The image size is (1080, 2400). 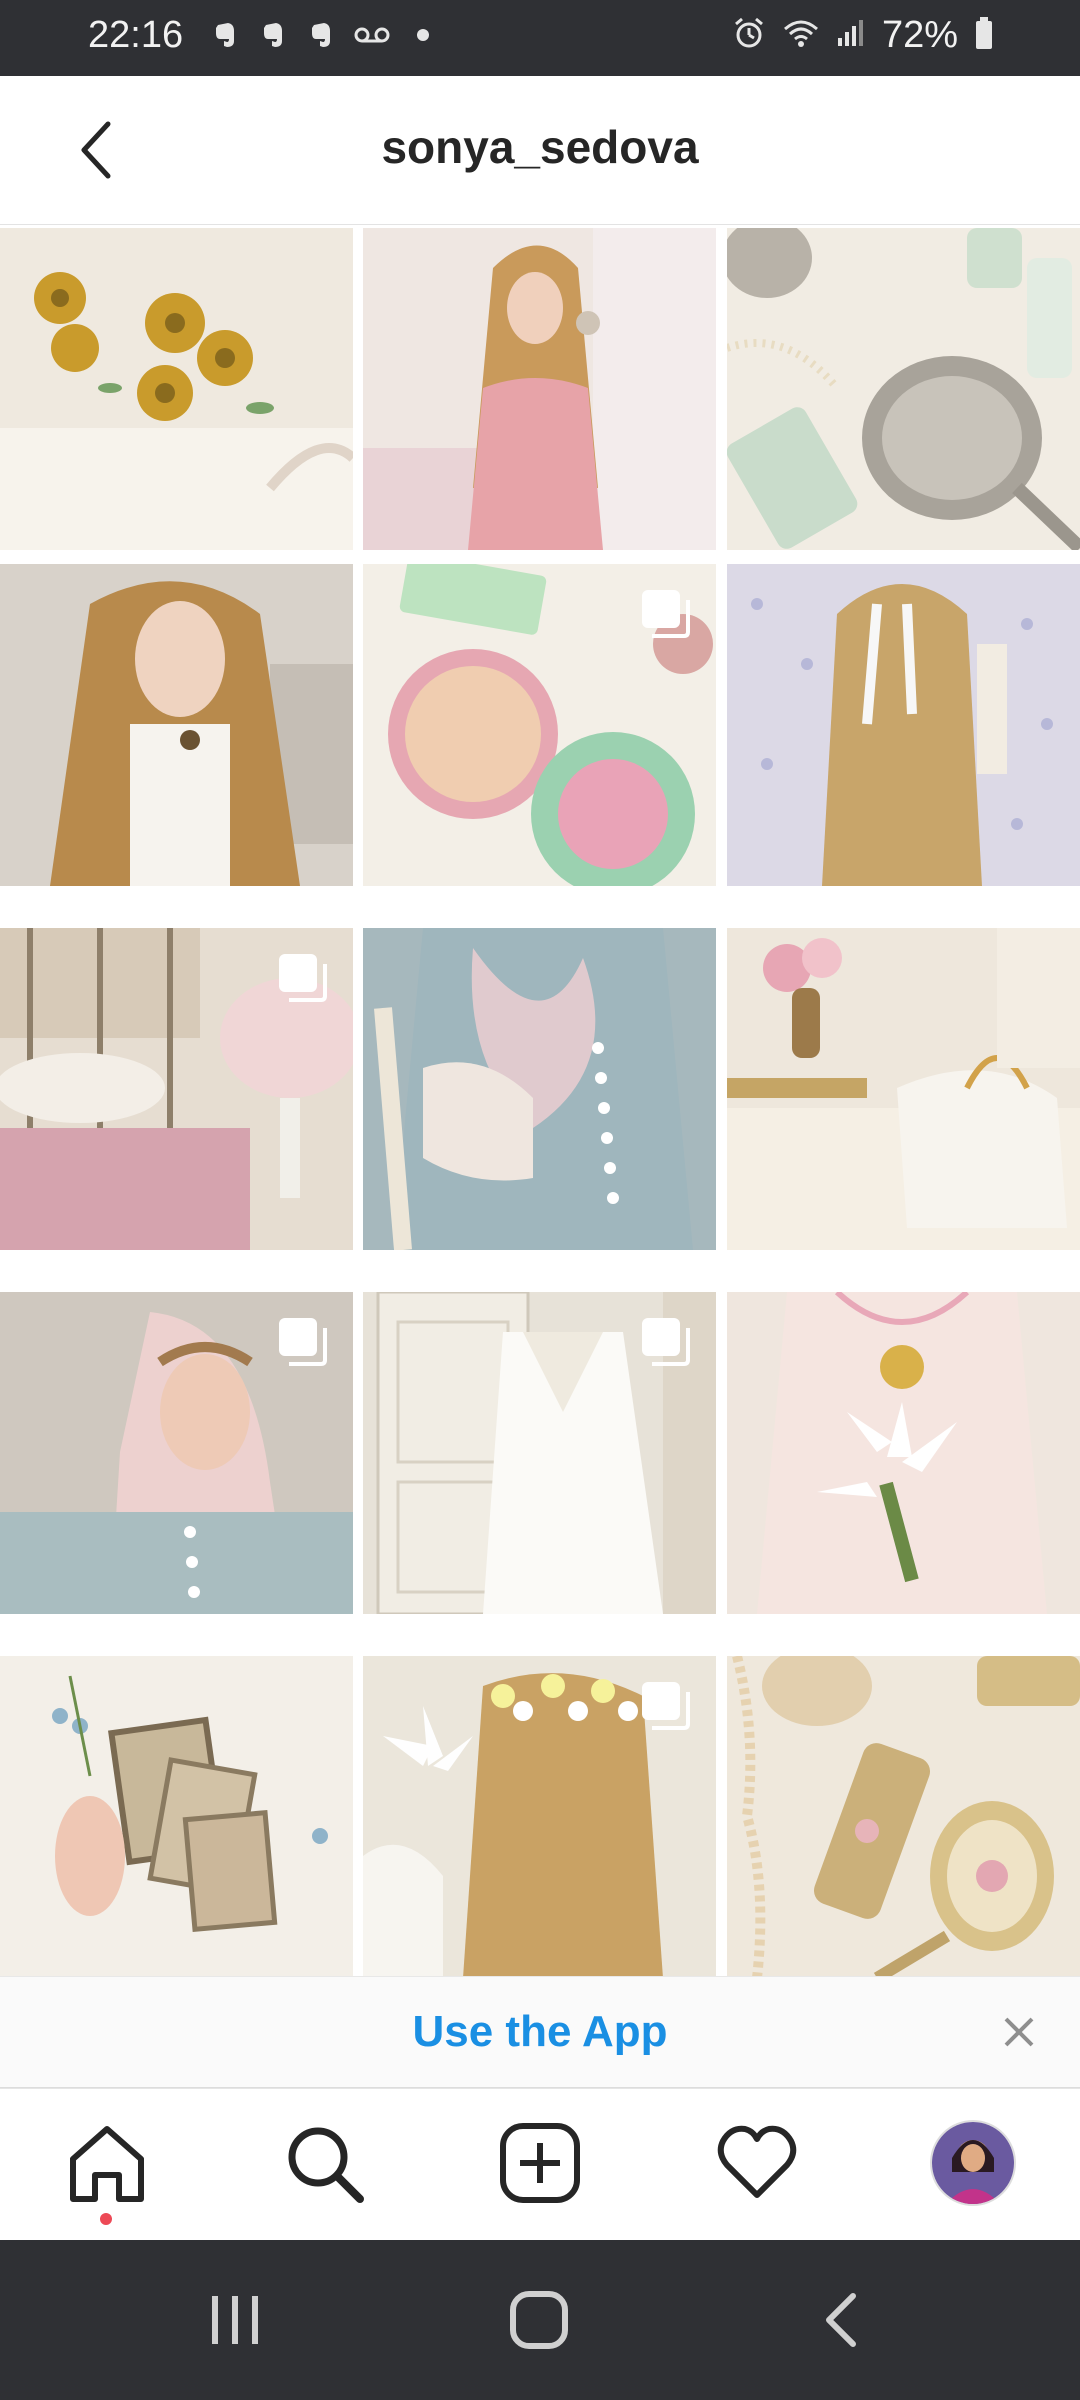 I want to click on activity-heart-icon, so click(x=757, y=2161).